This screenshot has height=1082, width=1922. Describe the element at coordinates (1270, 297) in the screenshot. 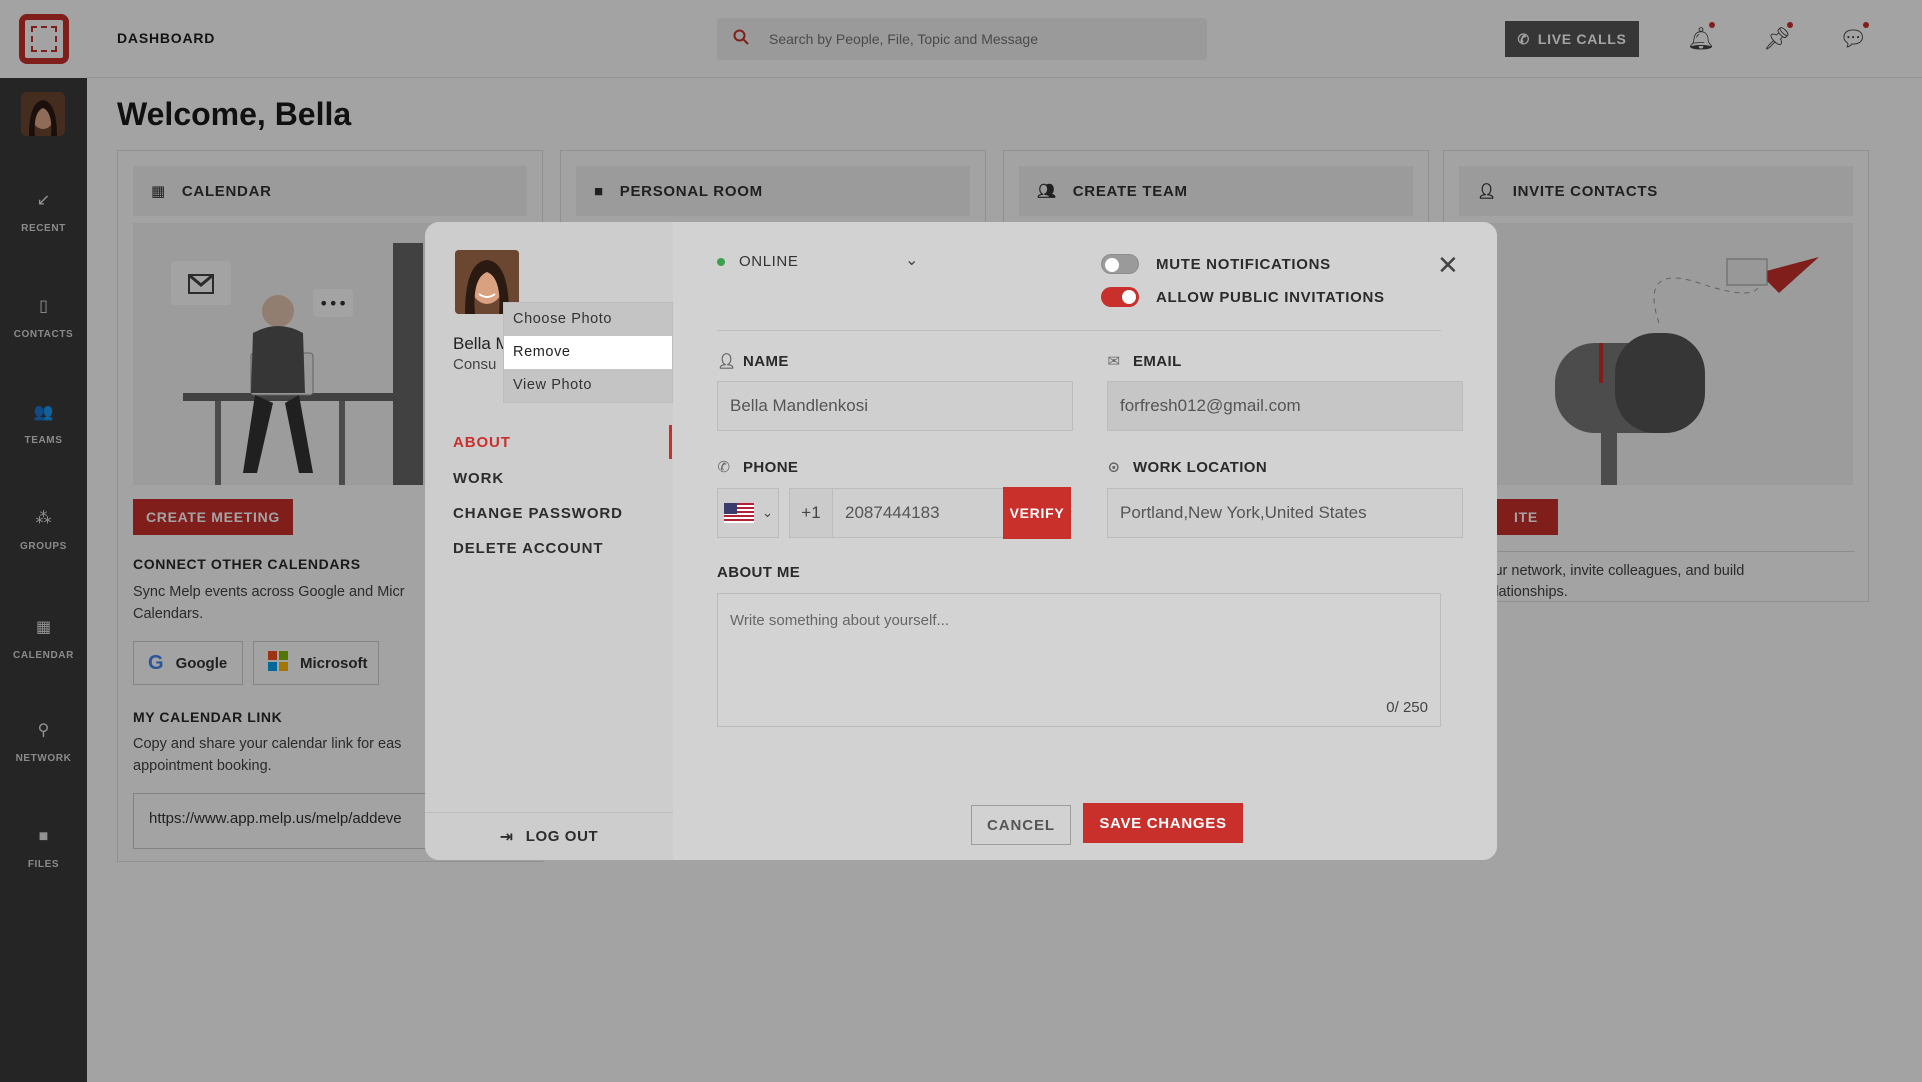

I see `allow-public-invitations-label: ALLOW PUBLIC INVITATIONS` at that location.